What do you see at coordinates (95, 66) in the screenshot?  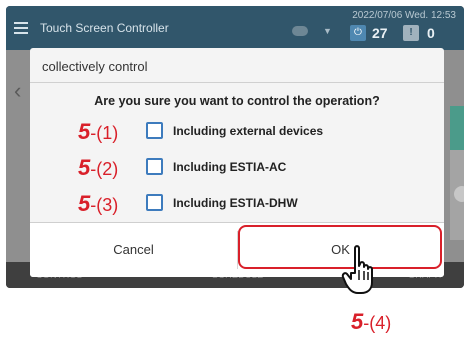 I see `dialog-title: collectively control` at bounding box center [95, 66].